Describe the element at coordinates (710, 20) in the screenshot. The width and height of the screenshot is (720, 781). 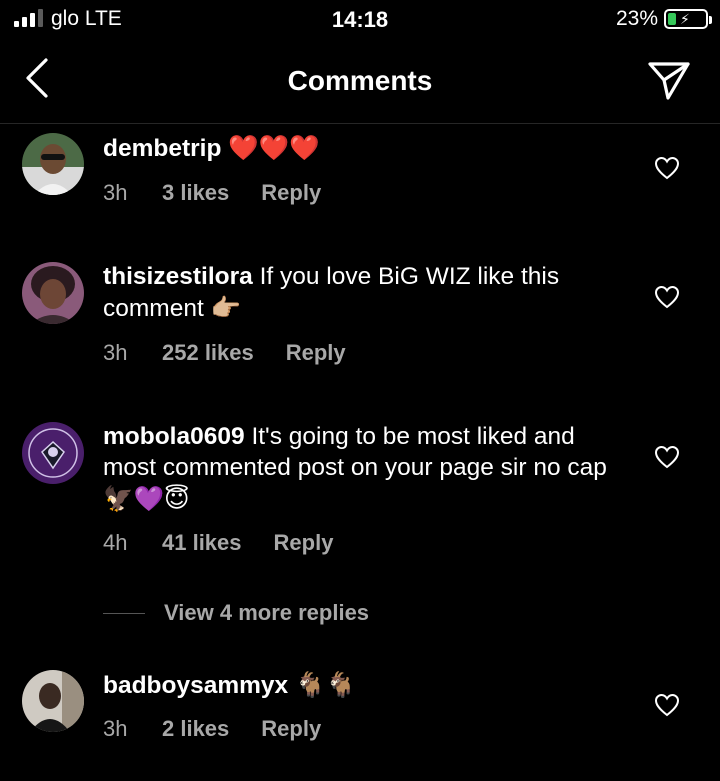
I see `battery-tip` at that location.